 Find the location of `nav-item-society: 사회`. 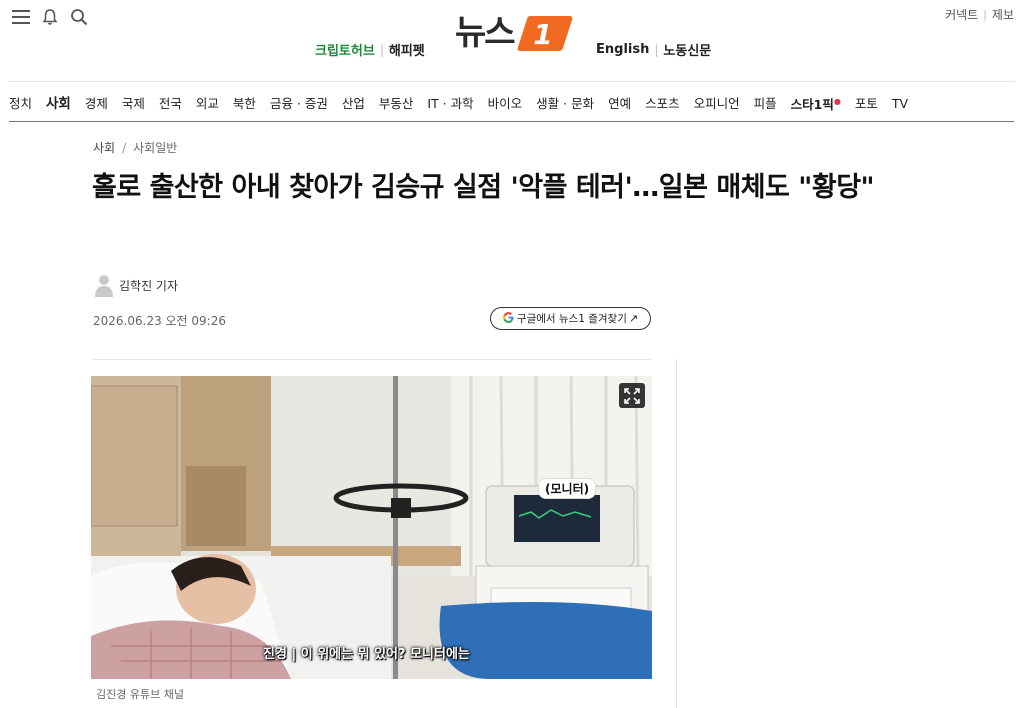

nav-item-society: 사회 is located at coordinates (58, 104).